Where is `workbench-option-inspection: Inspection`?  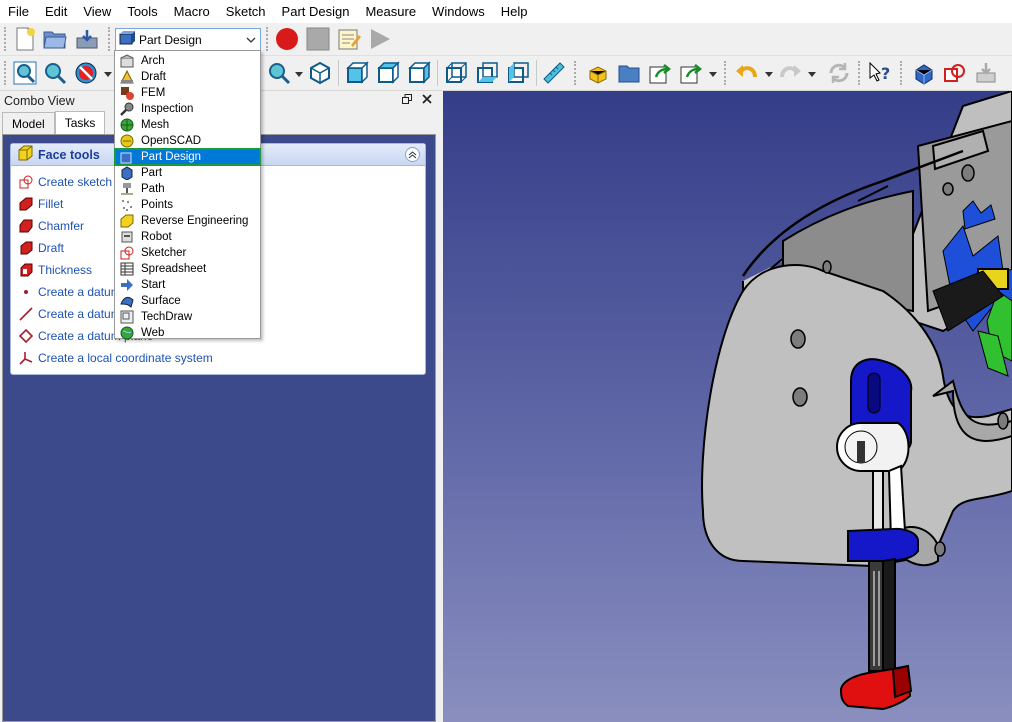
workbench-option-inspection: Inspection is located at coordinates (187, 109).